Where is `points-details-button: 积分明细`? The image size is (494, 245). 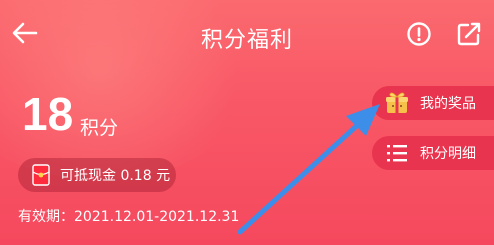 points-details-button: 积分明细 is located at coordinates (433, 153).